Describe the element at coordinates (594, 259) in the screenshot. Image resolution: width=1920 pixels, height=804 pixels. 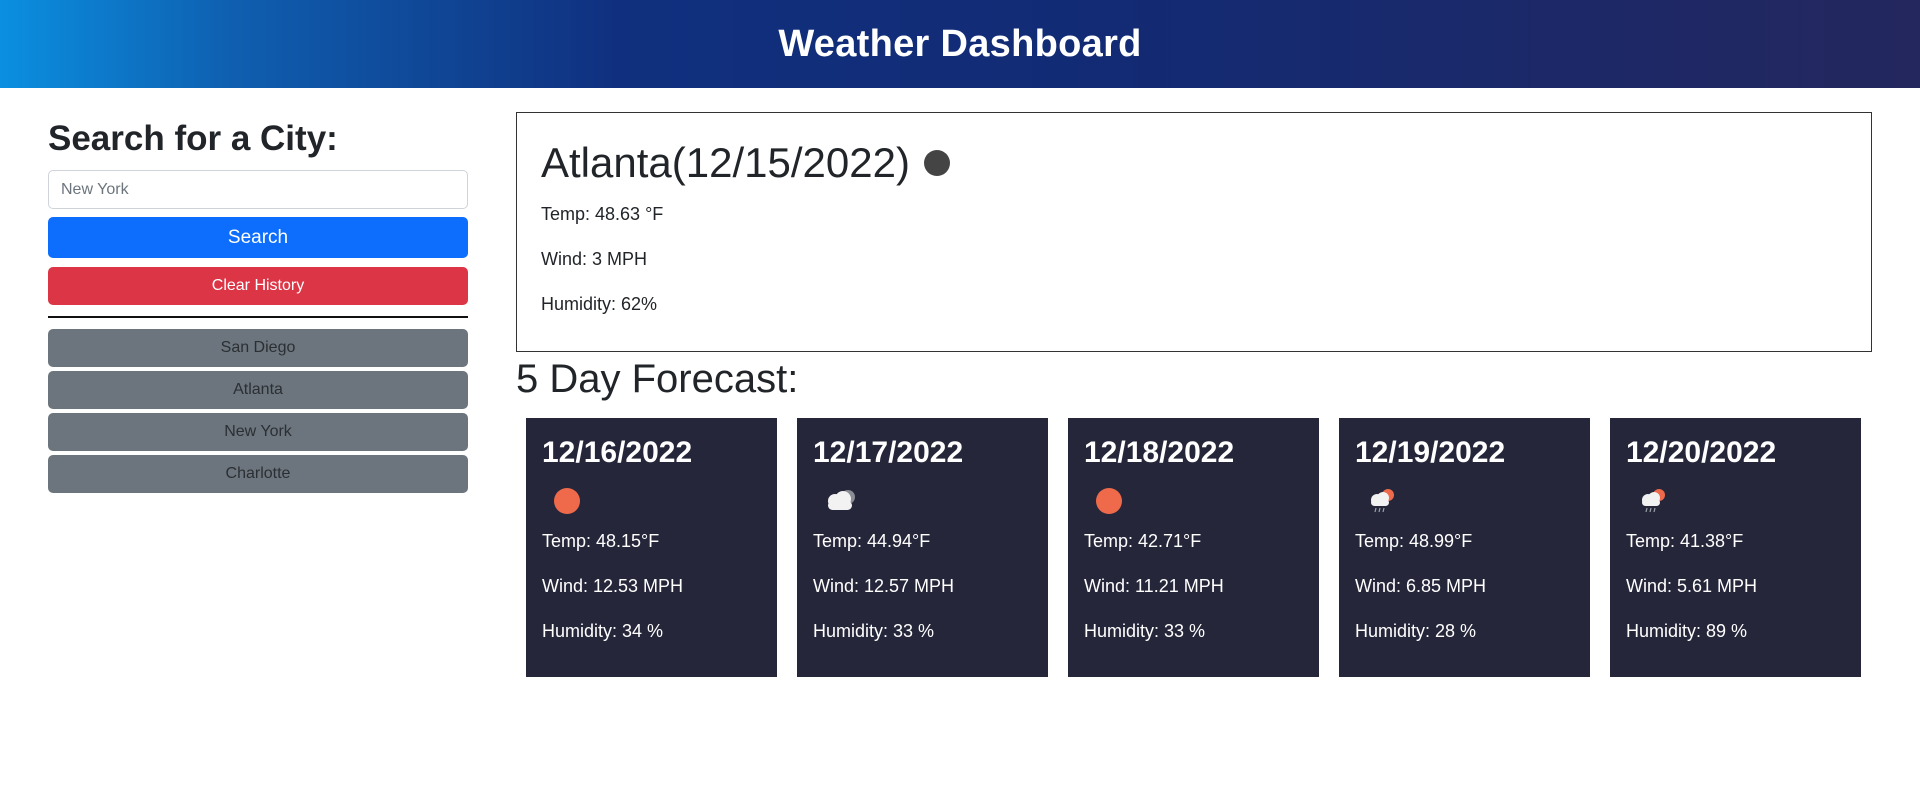
I see `current-wind: Wind: 3 MPH` at that location.